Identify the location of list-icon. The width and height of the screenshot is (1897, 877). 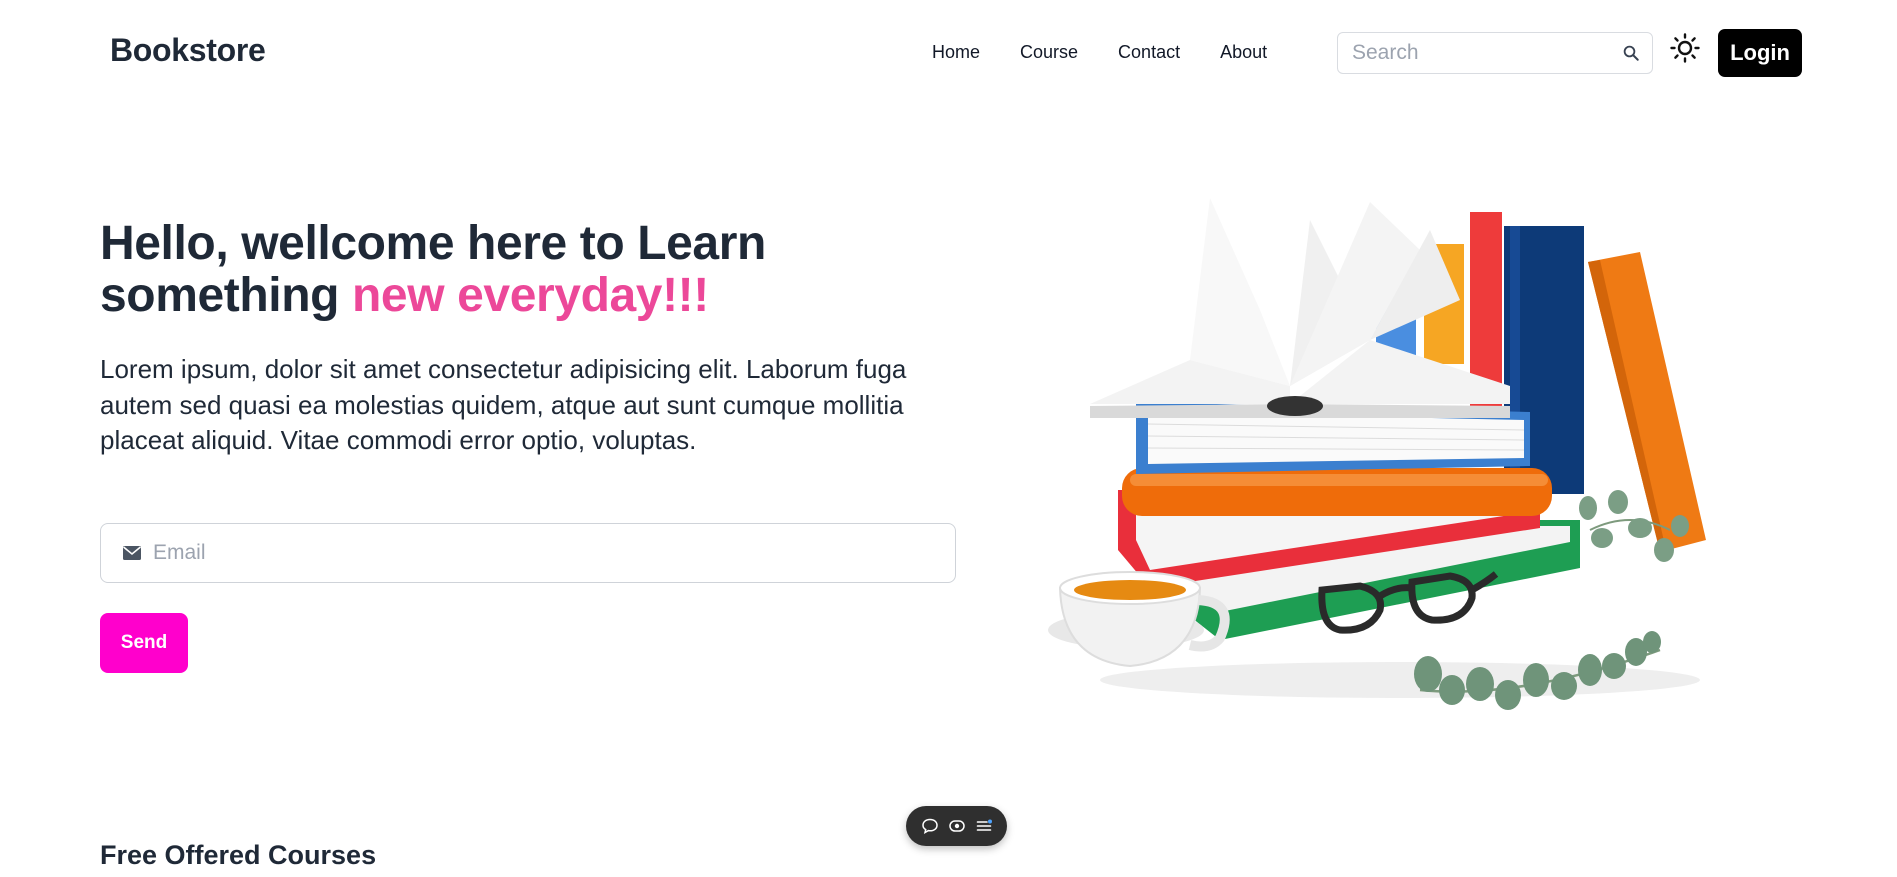
(984, 826).